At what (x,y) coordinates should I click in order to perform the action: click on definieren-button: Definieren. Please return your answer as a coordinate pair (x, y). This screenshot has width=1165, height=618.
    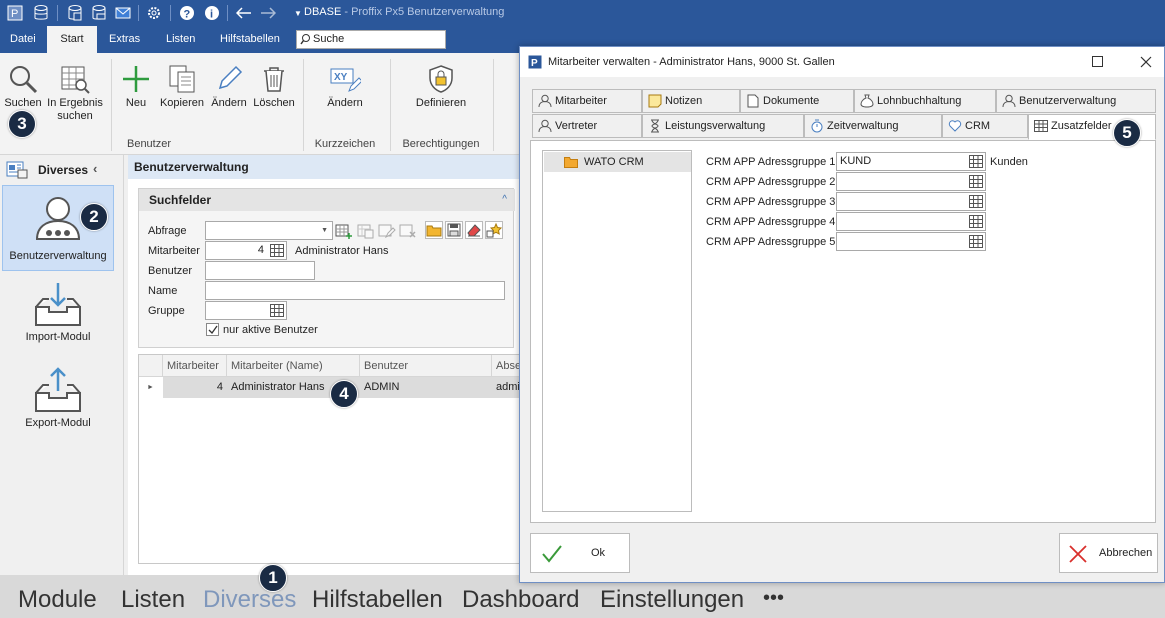
    Looking at the image, I should click on (441, 85).